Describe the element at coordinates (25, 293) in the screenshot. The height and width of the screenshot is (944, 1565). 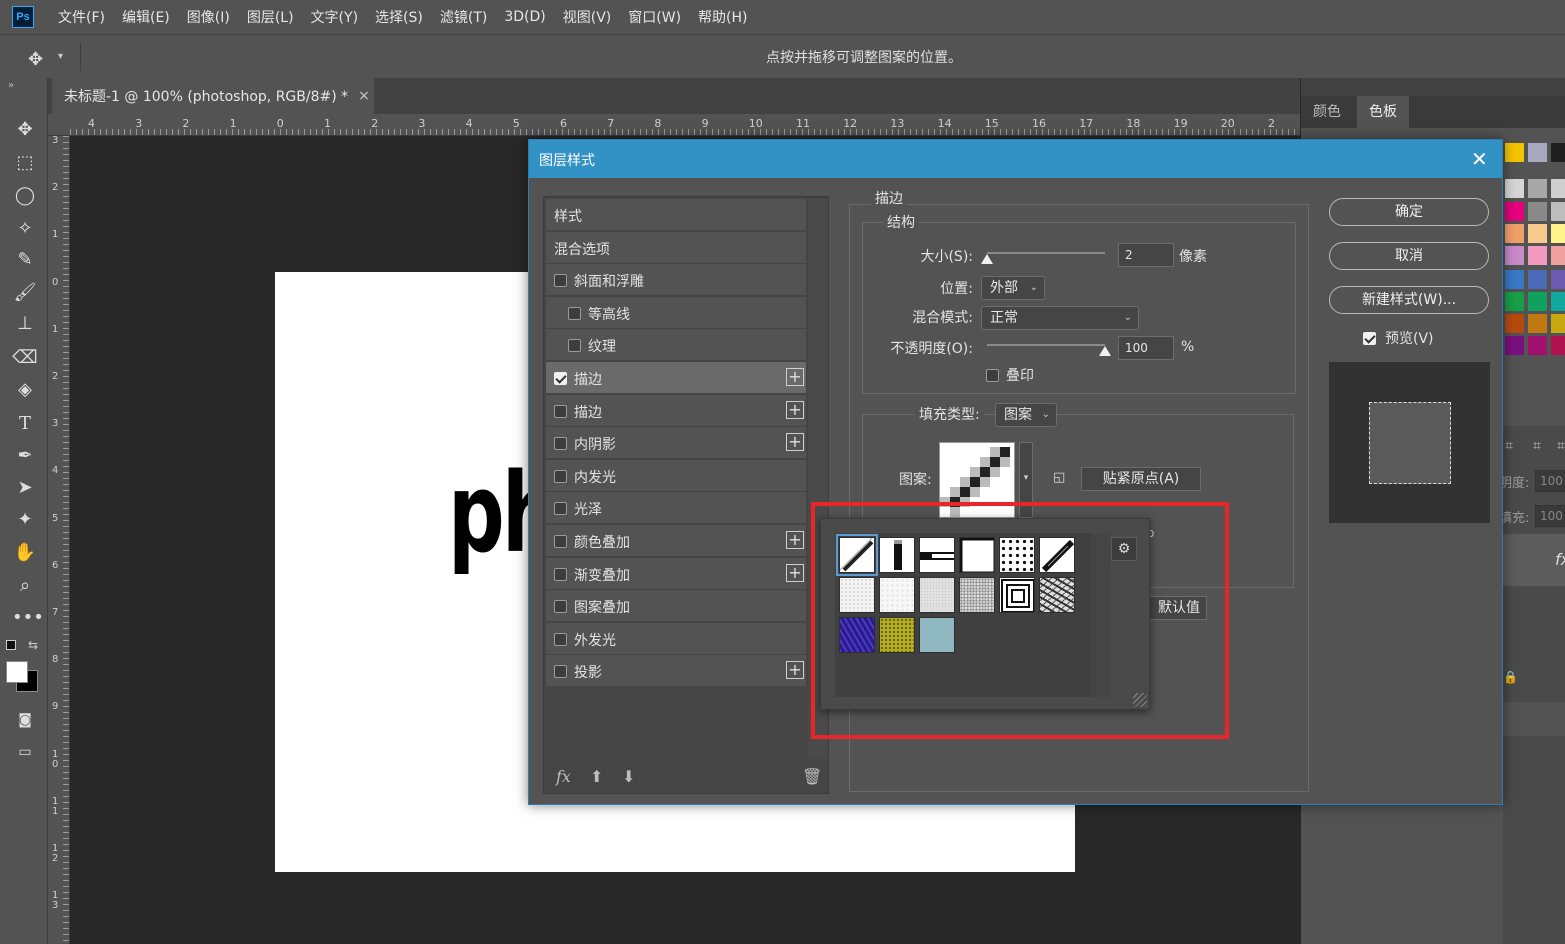
I see `brush-tool-icon: 🖌` at that location.